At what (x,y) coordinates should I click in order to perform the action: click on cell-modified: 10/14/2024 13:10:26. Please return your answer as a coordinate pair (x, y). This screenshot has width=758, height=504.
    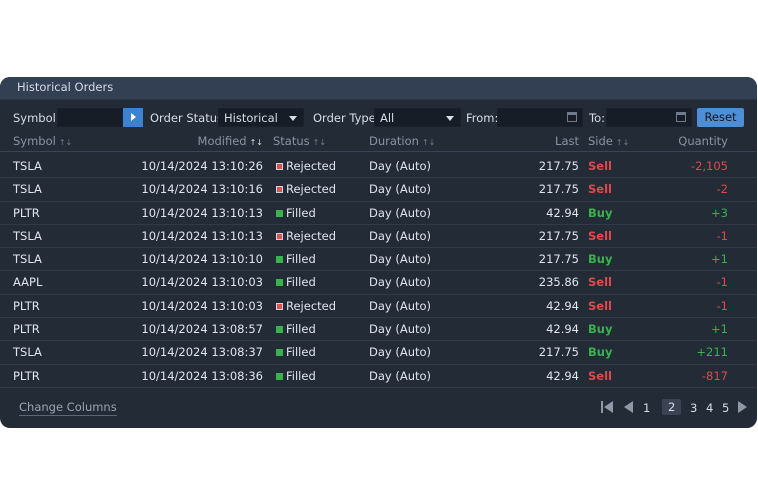
    Looking at the image, I should click on (202, 166).